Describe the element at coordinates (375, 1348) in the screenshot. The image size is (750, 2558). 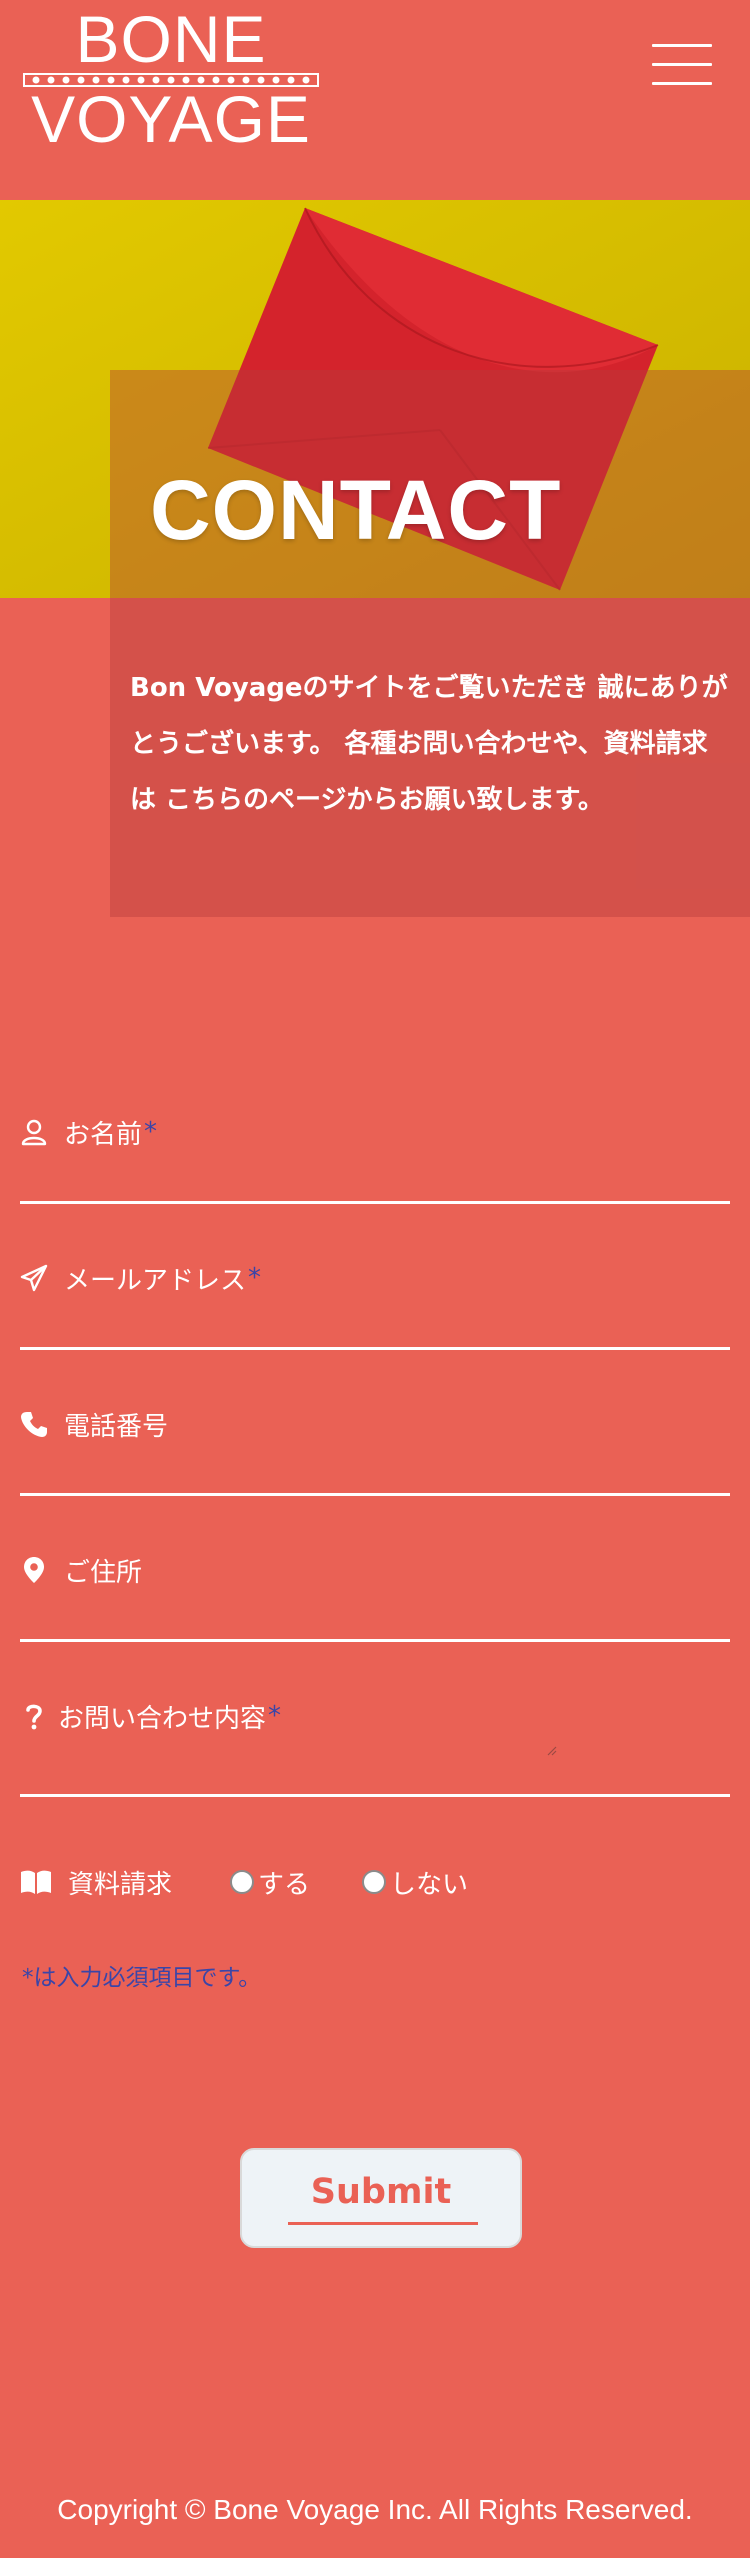
I see `email-underline` at that location.